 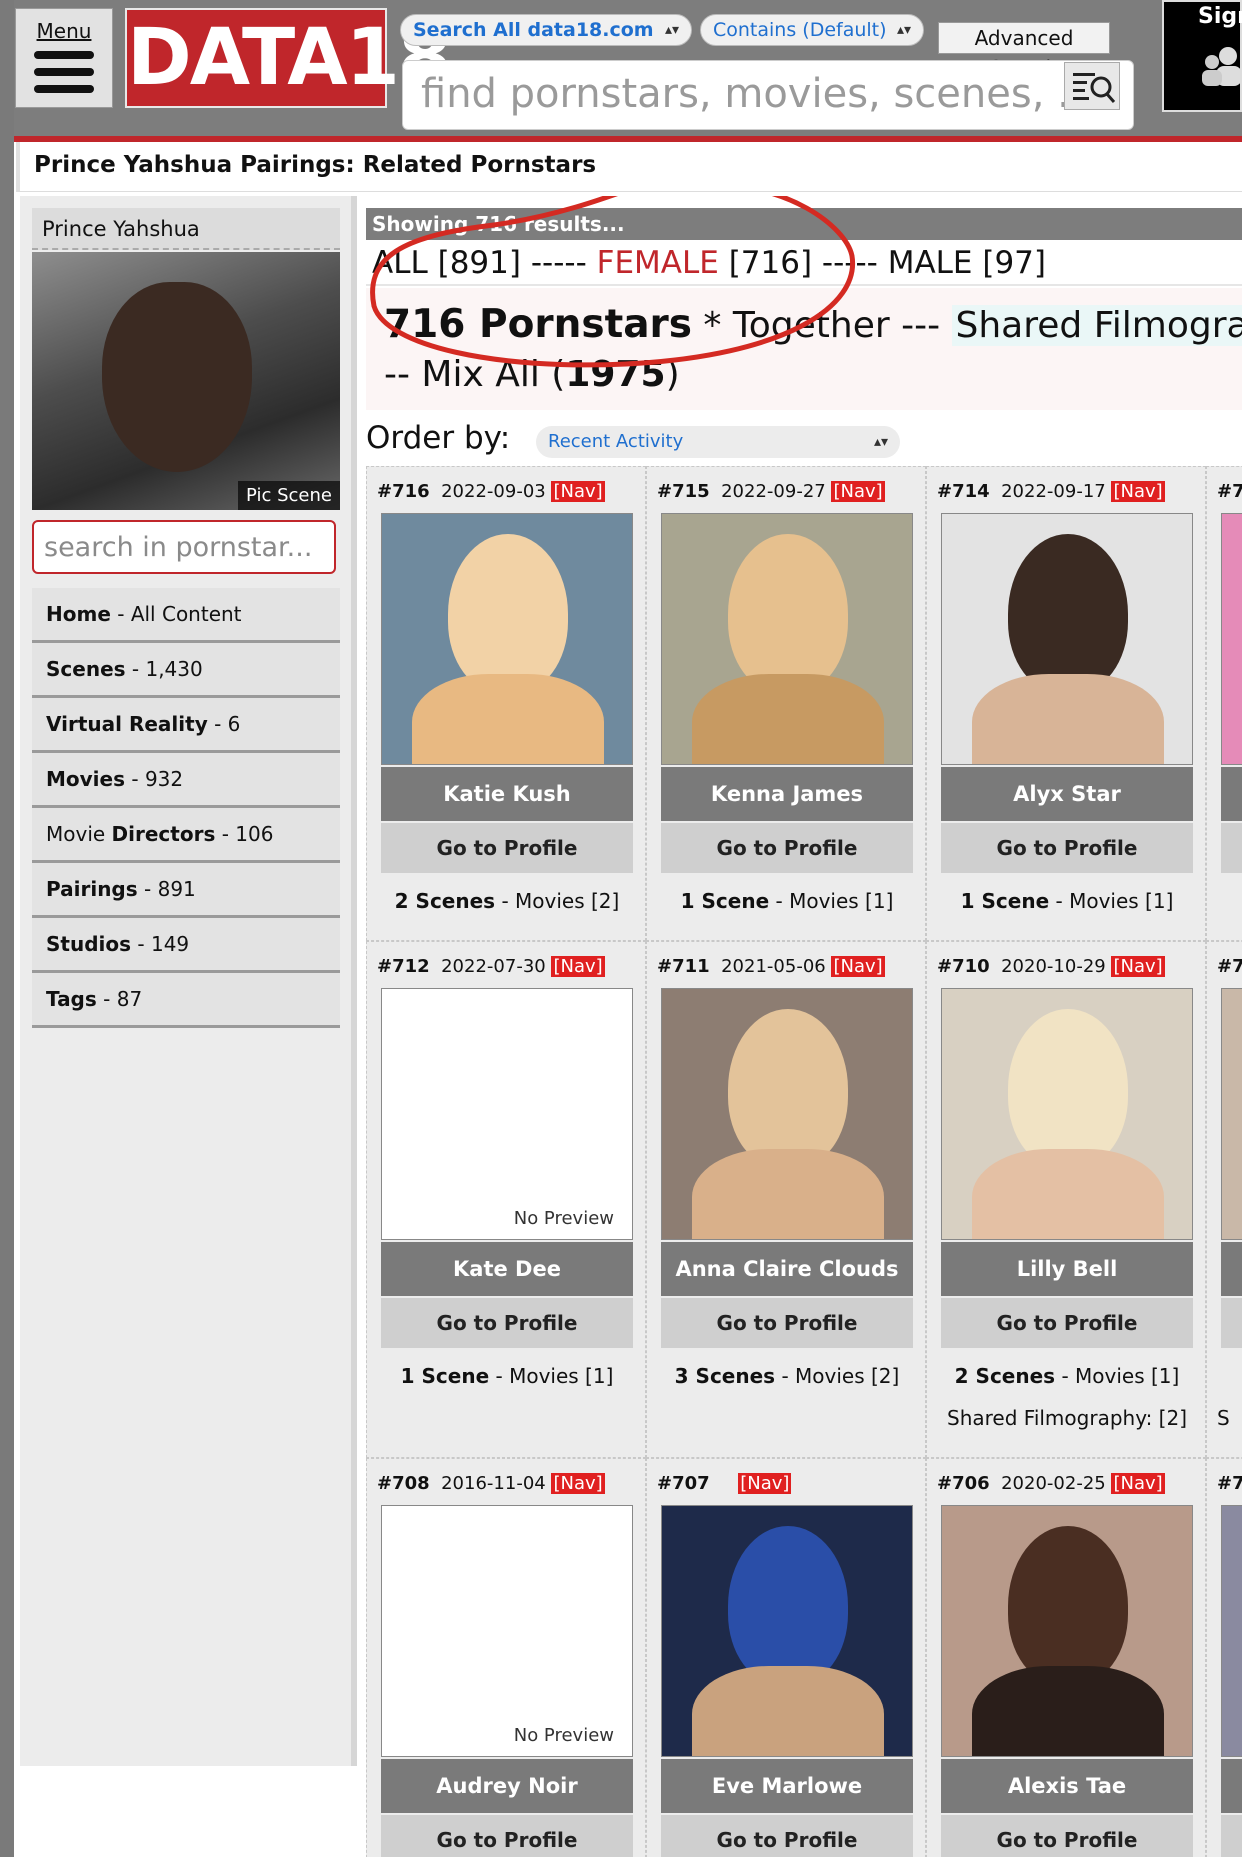 I want to click on order-by-value: Recent Activity, so click(x=616, y=441).